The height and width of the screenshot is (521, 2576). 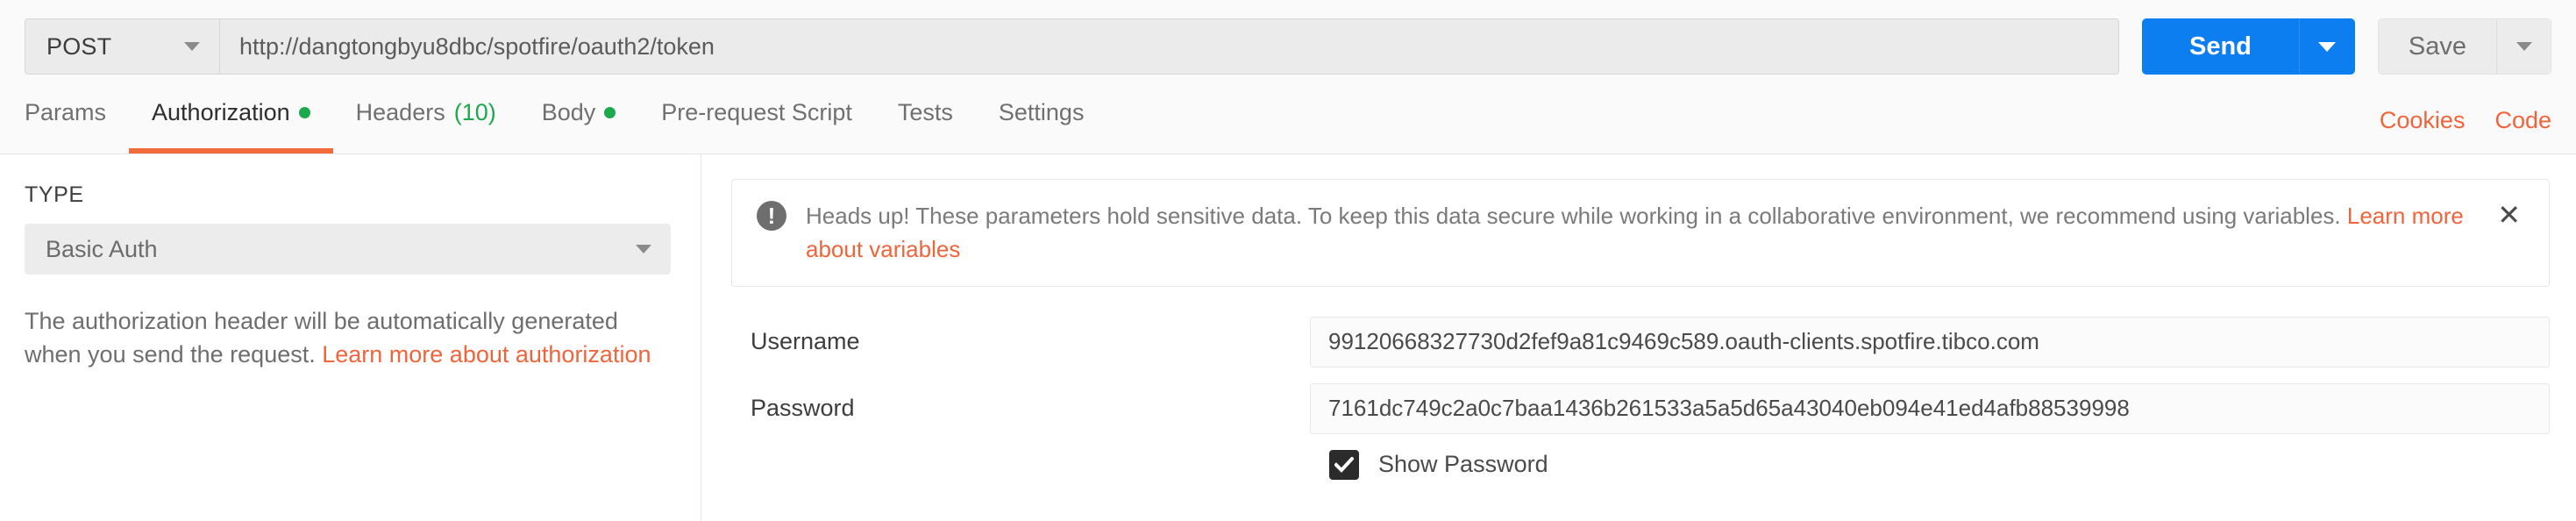 I want to click on code-link: Code, so click(x=2522, y=120).